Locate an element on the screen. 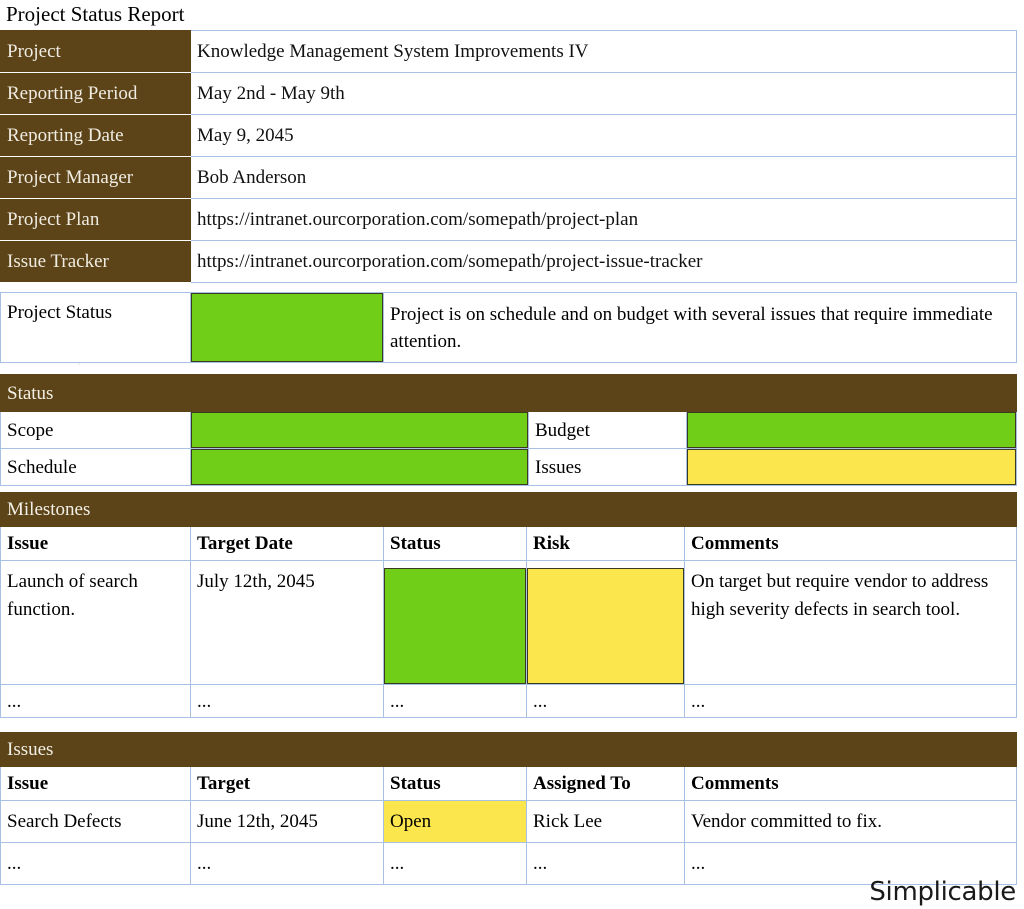 The image size is (1024, 909). table-row: Scope Budget is located at coordinates (509, 430).